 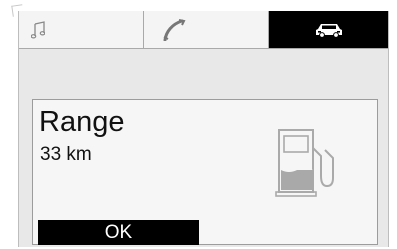 What do you see at coordinates (82, 122) in the screenshot?
I see `info-title: Range` at bounding box center [82, 122].